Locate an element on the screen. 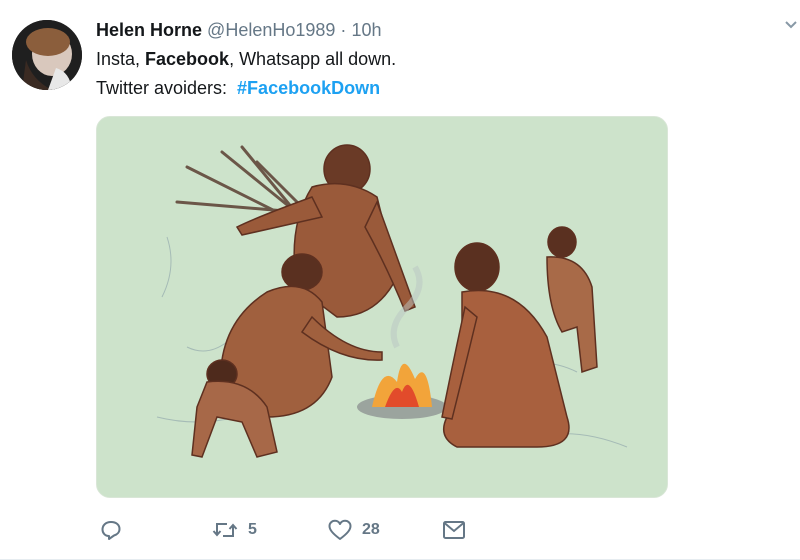  envelope-icon is located at coordinates (454, 530).